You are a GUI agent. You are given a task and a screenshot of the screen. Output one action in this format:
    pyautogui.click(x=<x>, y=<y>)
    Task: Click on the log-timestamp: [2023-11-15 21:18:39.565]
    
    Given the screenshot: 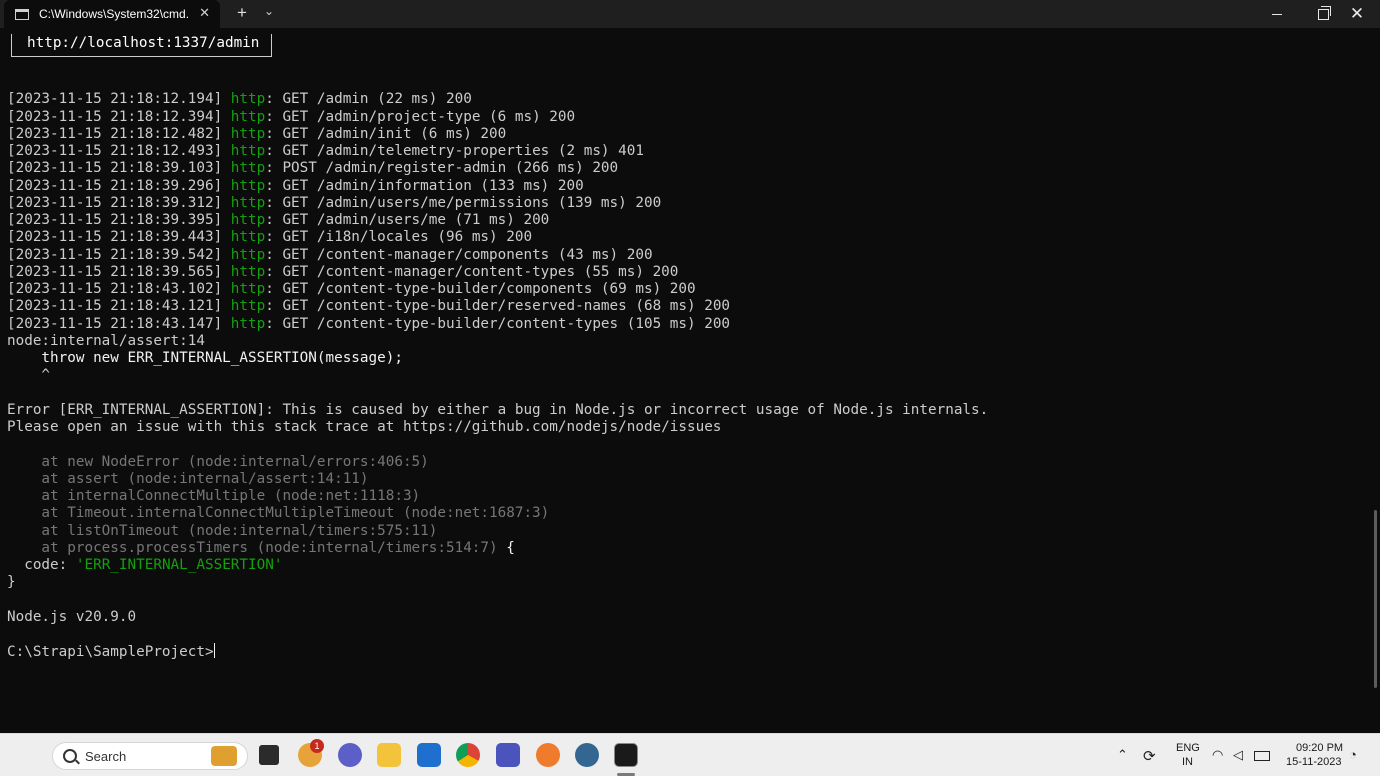 What is the action you would take?
    pyautogui.click(x=115, y=271)
    